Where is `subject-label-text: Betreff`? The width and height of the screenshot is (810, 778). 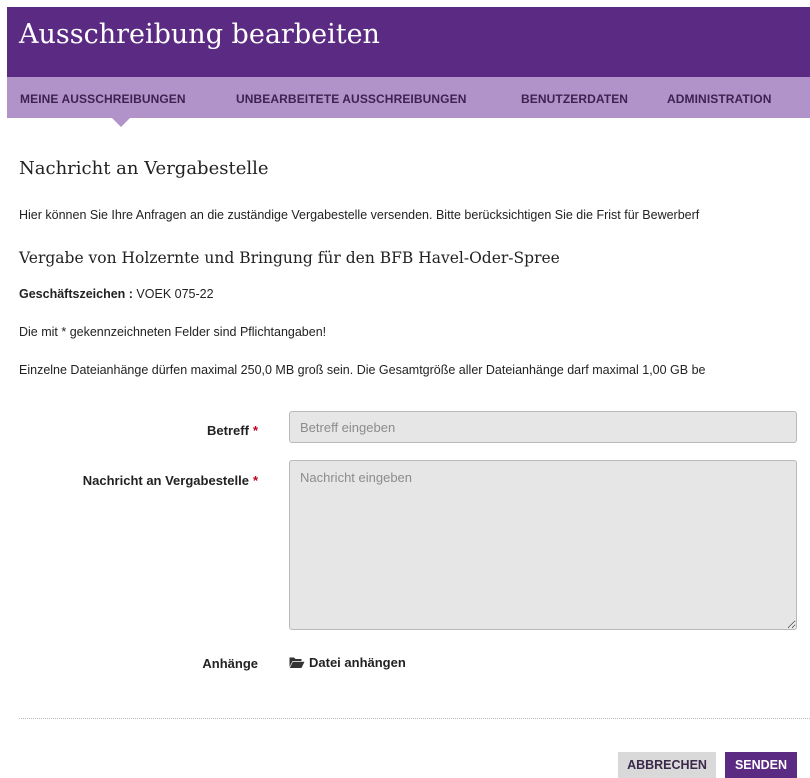 subject-label-text: Betreff is located at coordinates (228, 430).